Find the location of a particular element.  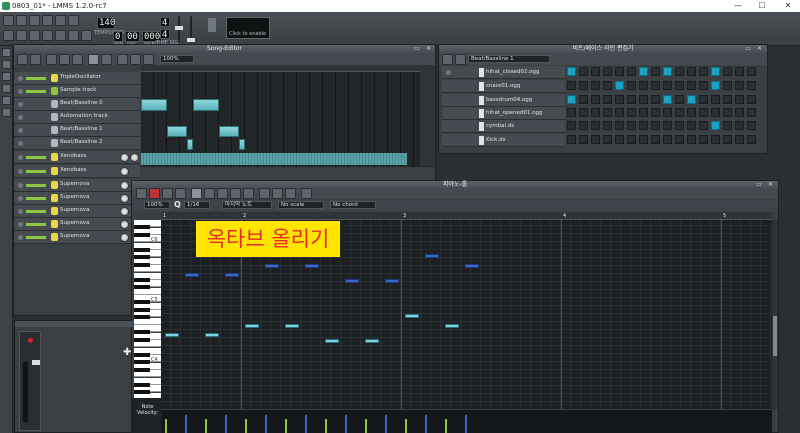

my-home-icon is located at coordinates (6, 100).